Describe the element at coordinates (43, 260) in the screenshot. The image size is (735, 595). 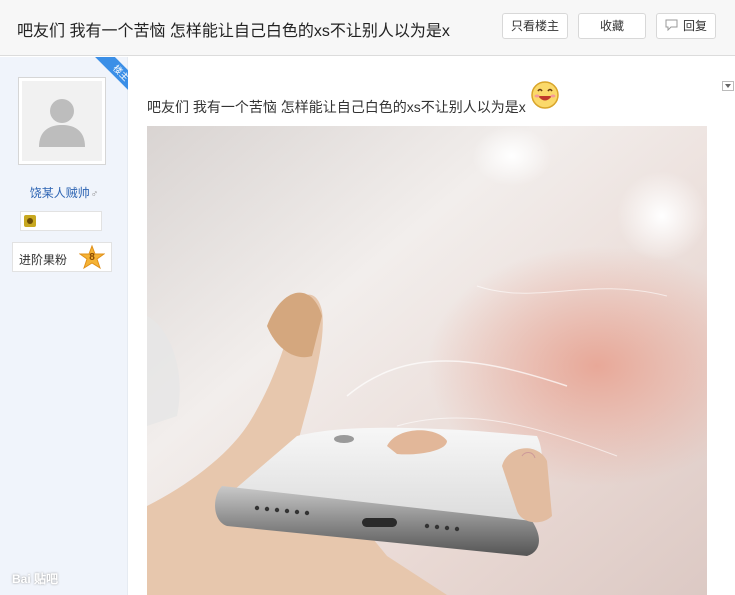
I see `level-name: 进阶果粉` at that location.